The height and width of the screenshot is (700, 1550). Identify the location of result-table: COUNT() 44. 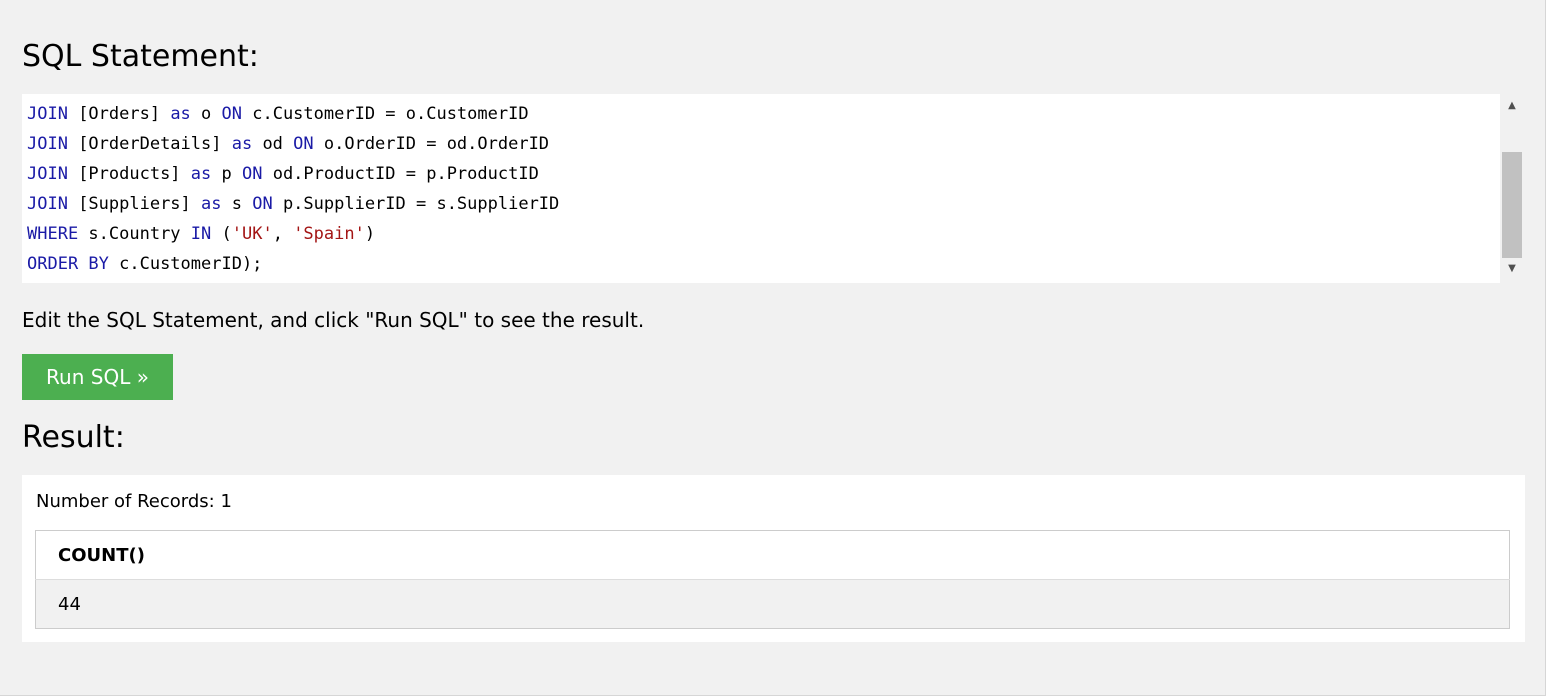
(772, 579).